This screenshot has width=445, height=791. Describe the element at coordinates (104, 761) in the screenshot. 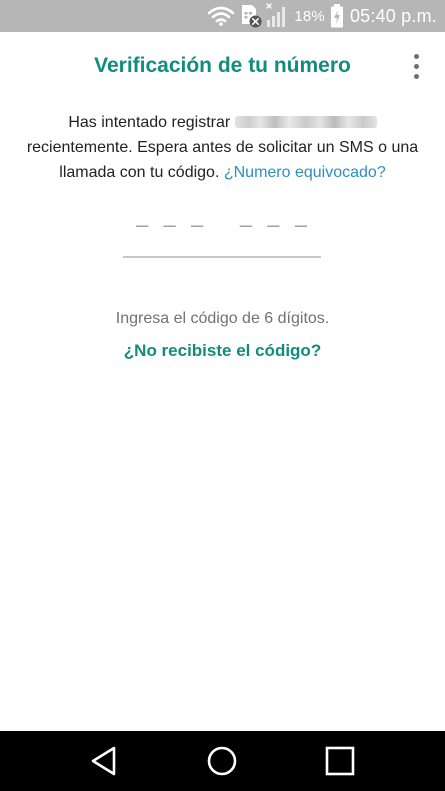

I see `back-icon` at that location.